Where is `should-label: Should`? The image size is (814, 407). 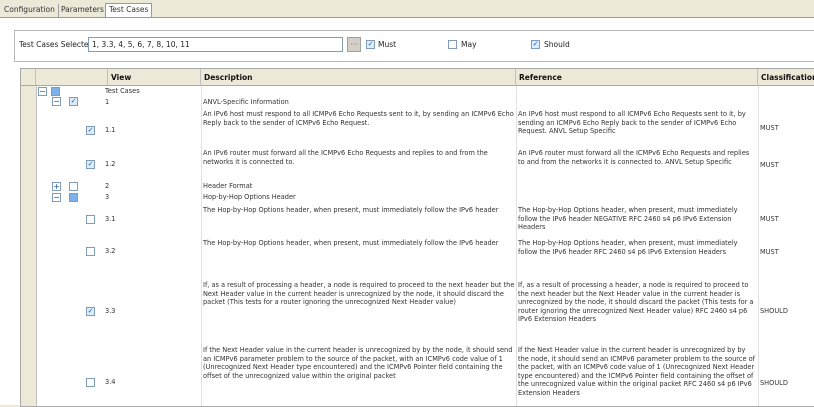
should-label: Should is located at coordinates (557, 44).